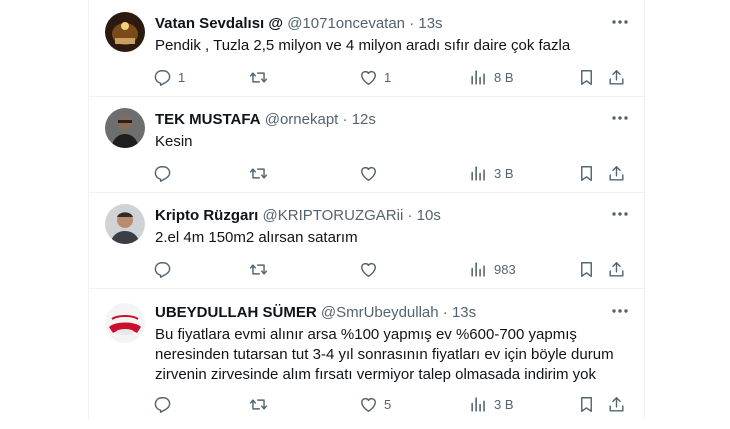 This screenshot has width=730, height=429. What do you see at coordinates (505, 269) in the screenshot?
I see `views-count: 983` at bounding box center [505, 269].